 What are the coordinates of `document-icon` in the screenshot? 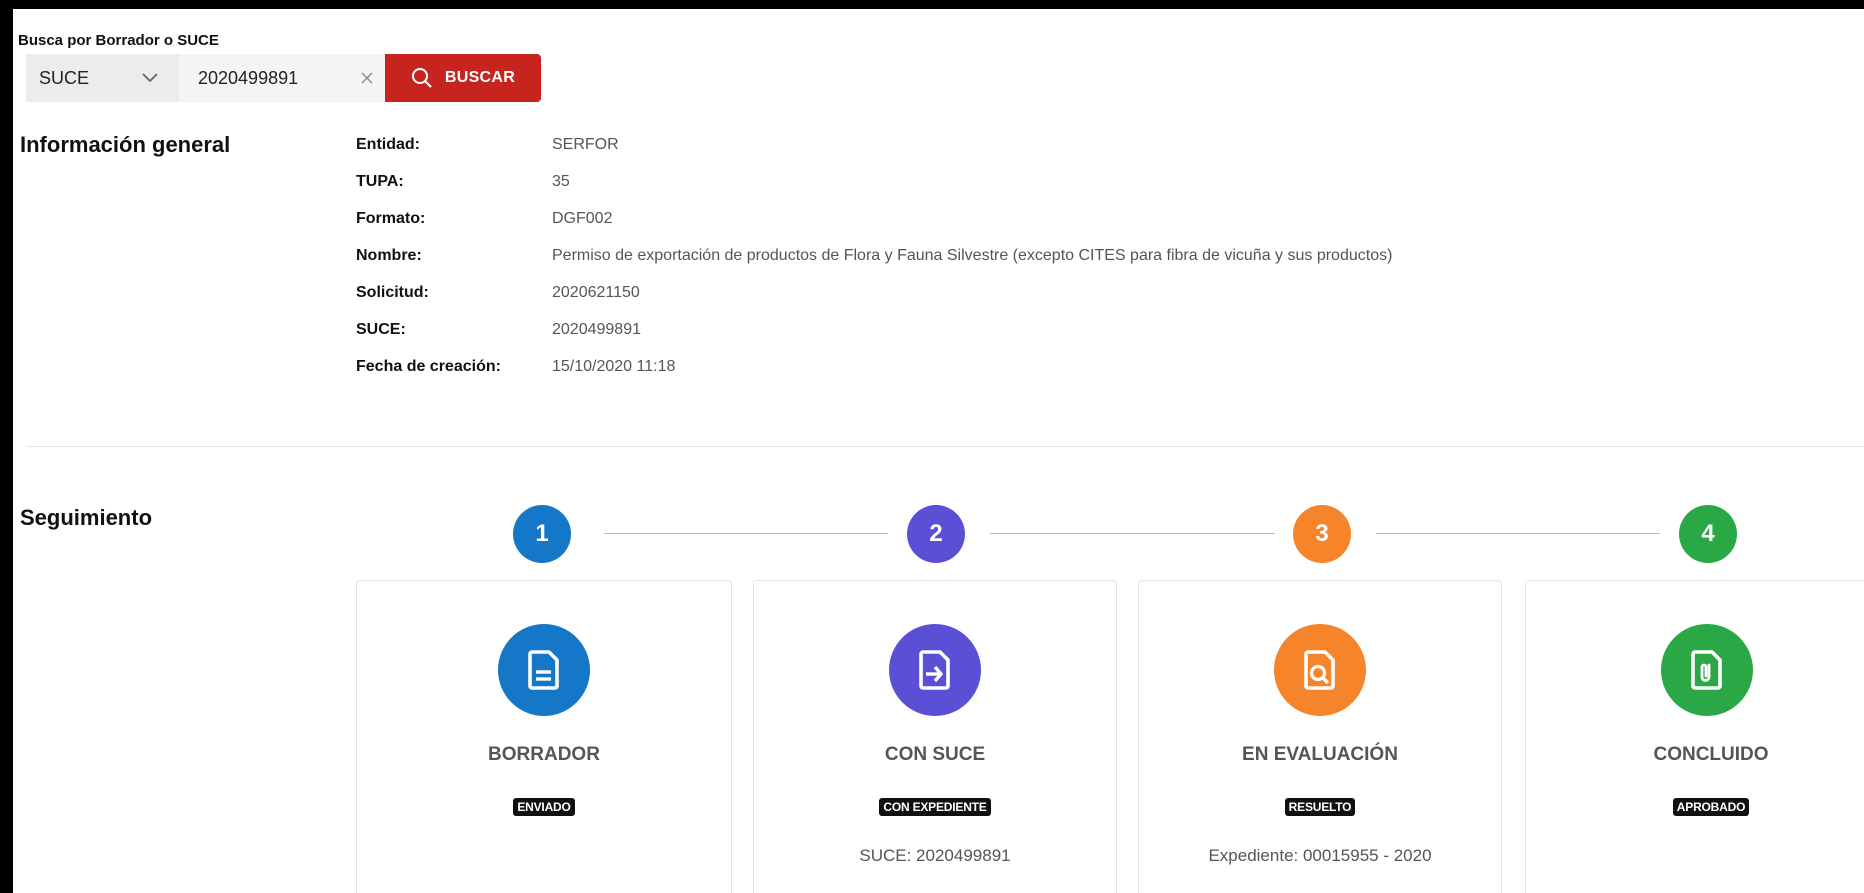 It's located at (543, 670).